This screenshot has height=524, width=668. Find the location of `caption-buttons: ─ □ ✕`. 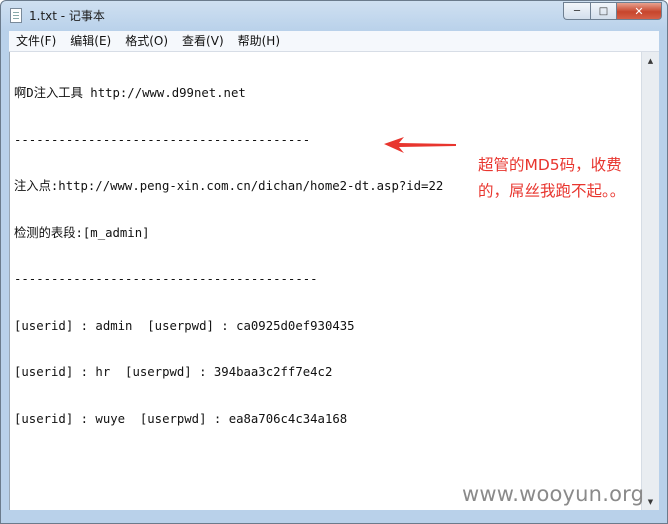

caption-buttons: ─ □ ✕ is located at coordinates (612, 11).